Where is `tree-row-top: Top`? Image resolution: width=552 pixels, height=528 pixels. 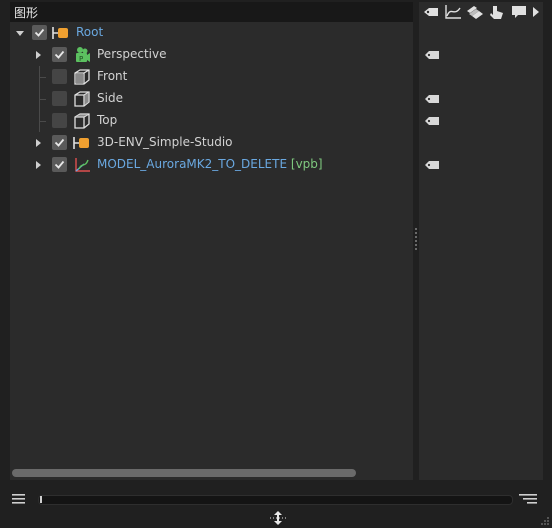 tree-row-top: Top is located at coordinates (211, 121).